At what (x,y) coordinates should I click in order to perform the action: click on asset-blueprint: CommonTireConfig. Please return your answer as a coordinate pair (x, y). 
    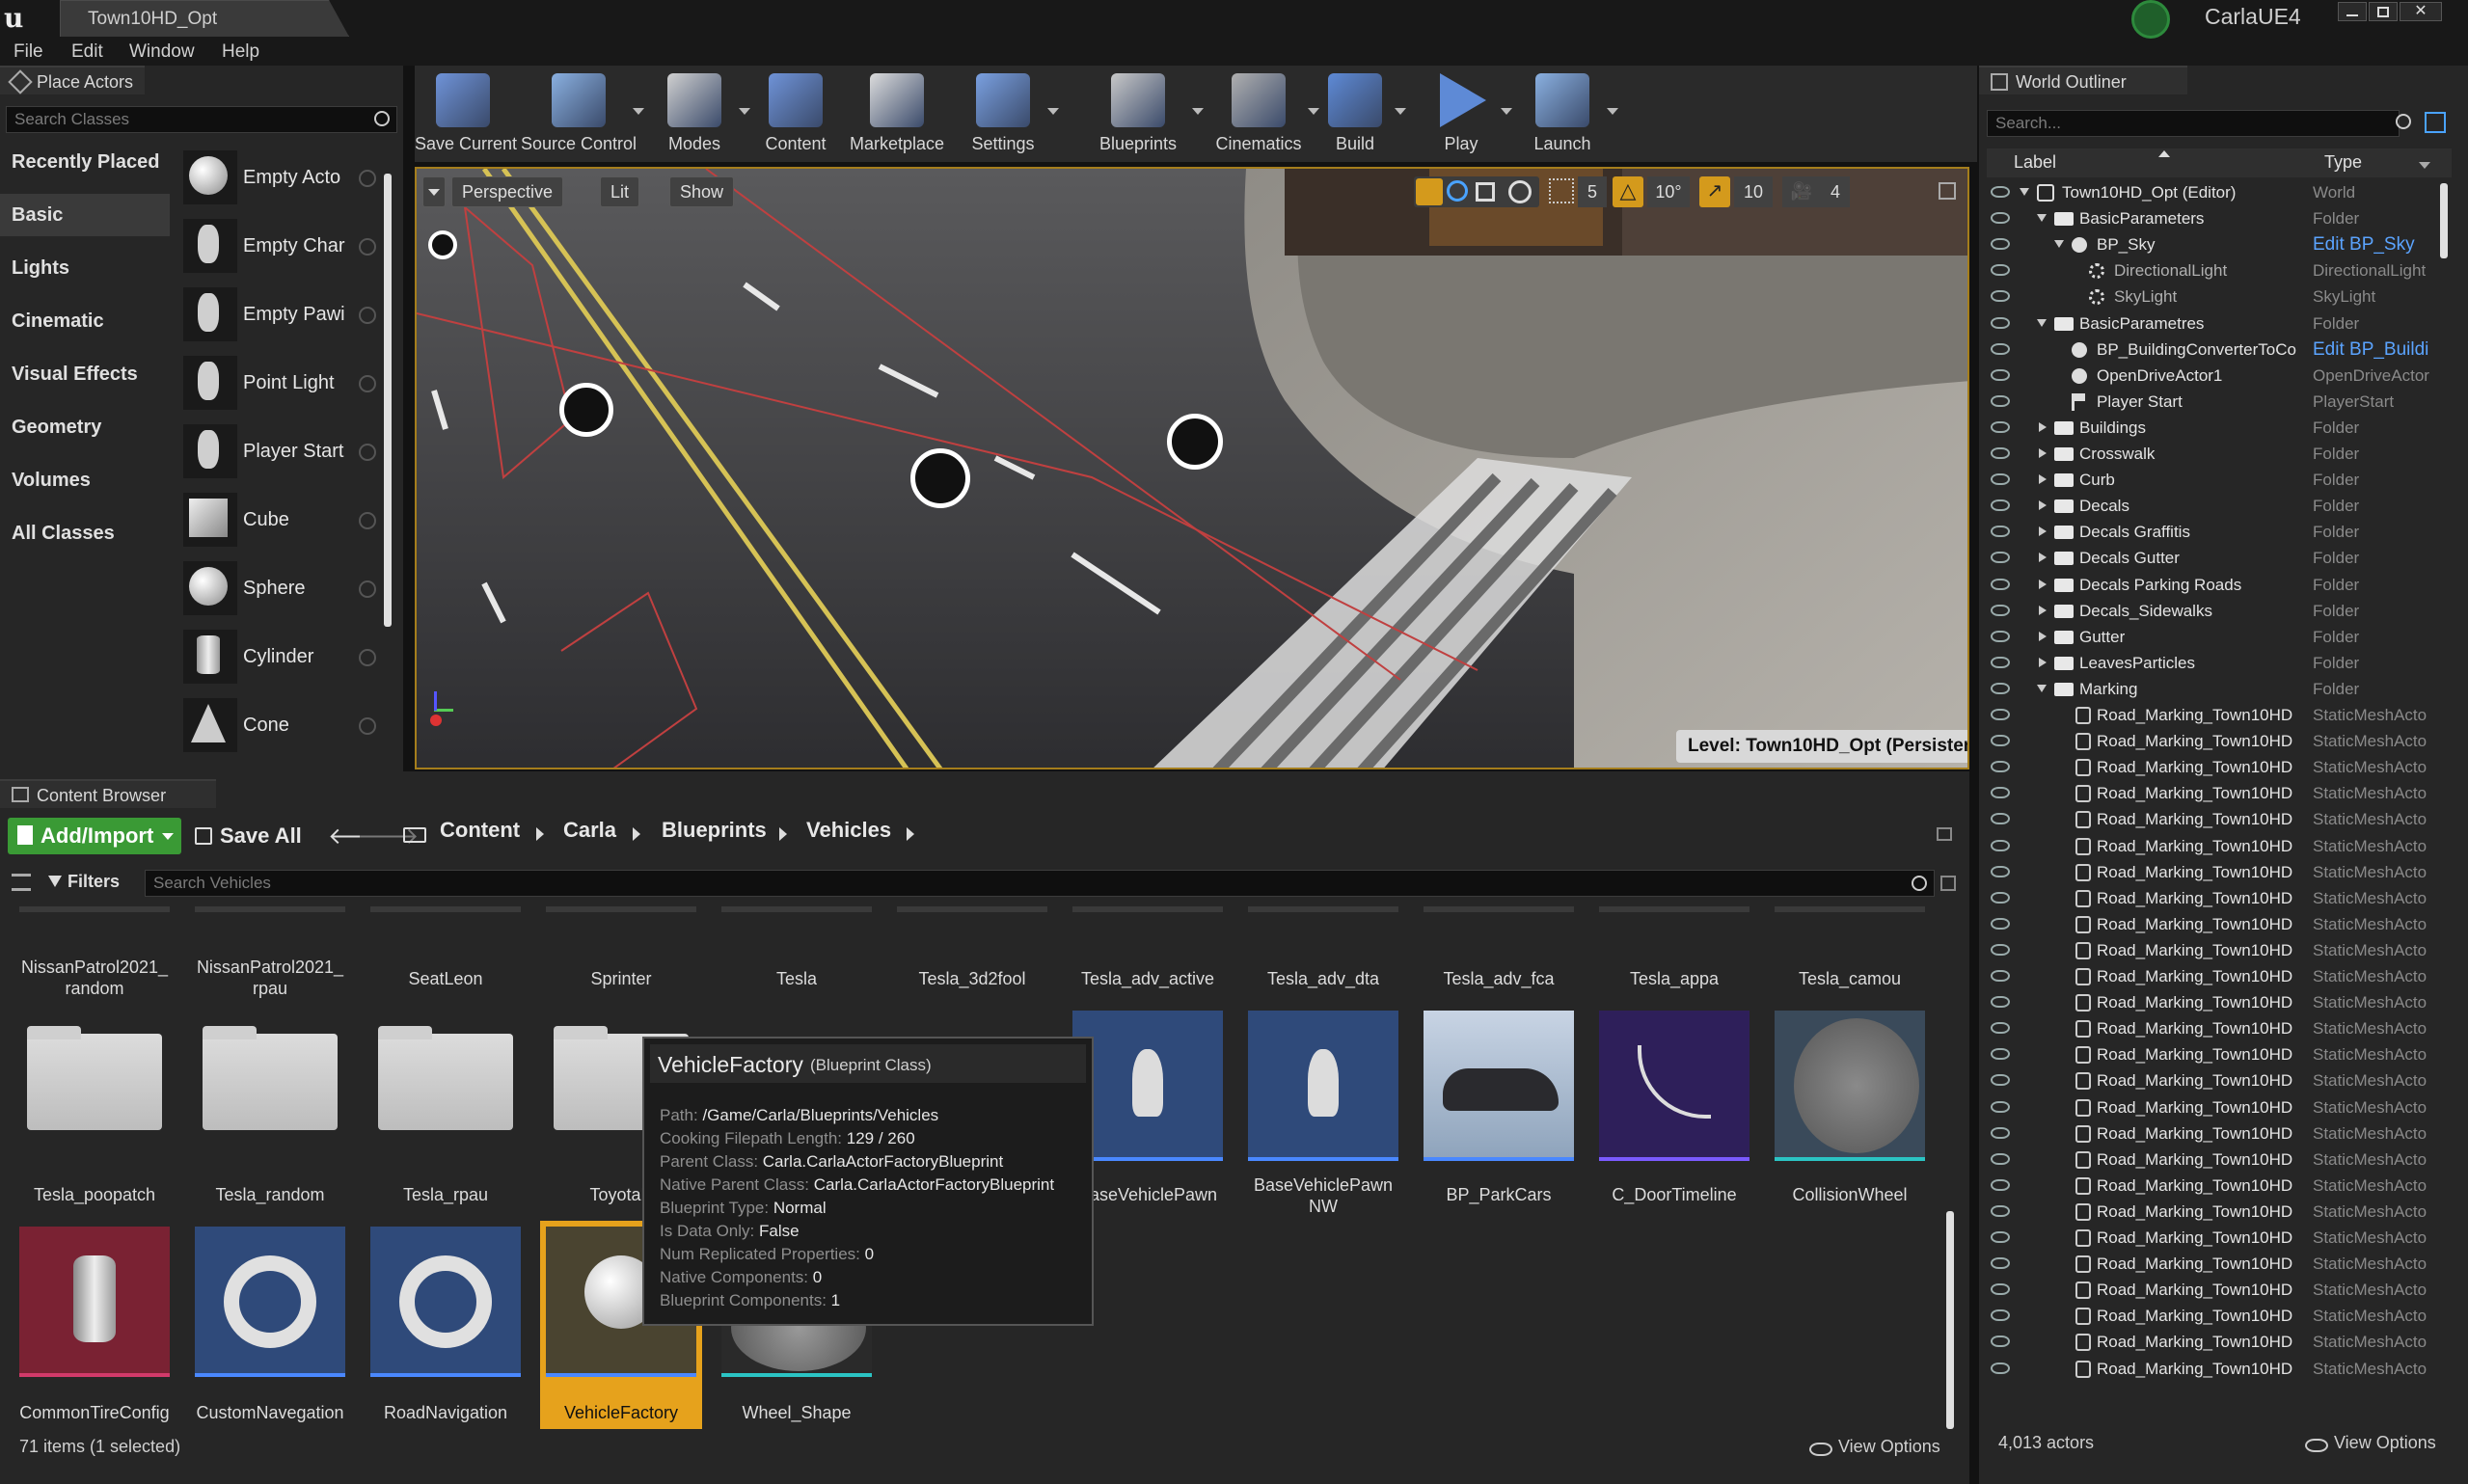
    Looking at the image, I should click on (94, 1331).